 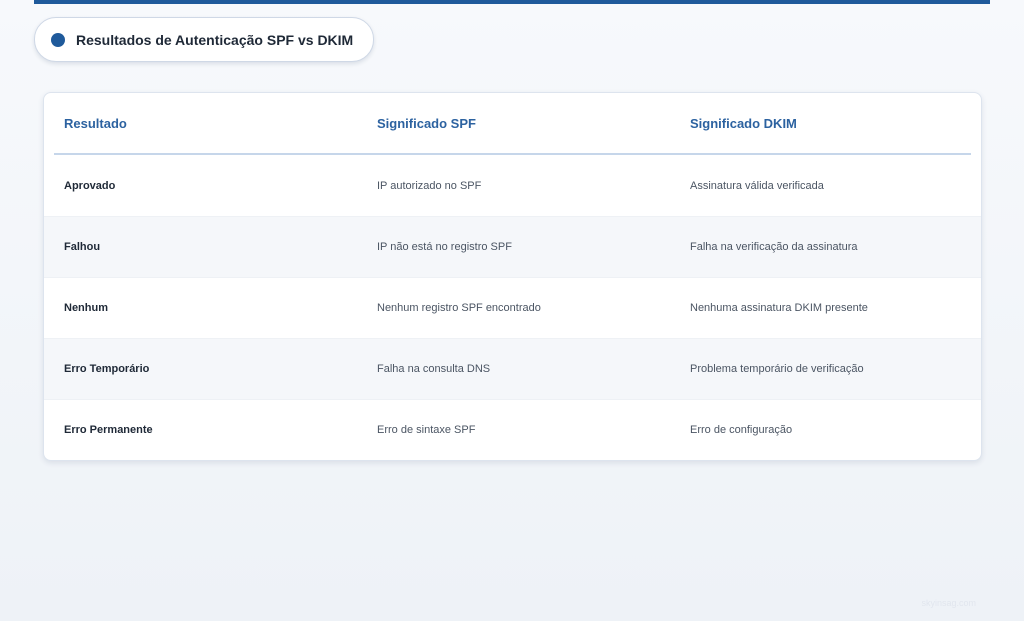 I want to click on cell-spf-meaning: Nenhum registro SPF encontrado, so click(x=459, y=308).